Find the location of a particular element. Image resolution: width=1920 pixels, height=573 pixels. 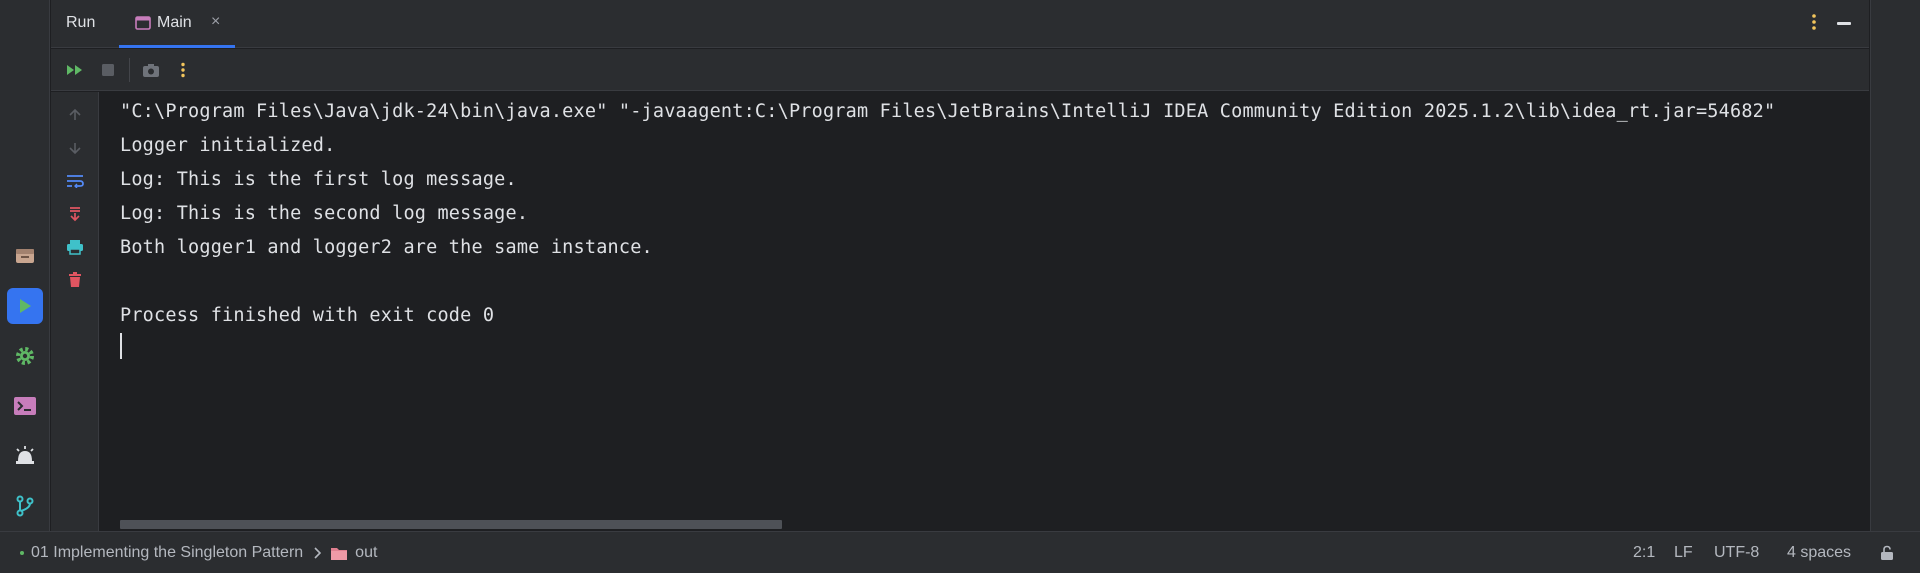

console-line: Log: This is the second log message. is located at coordinates (324, 213).